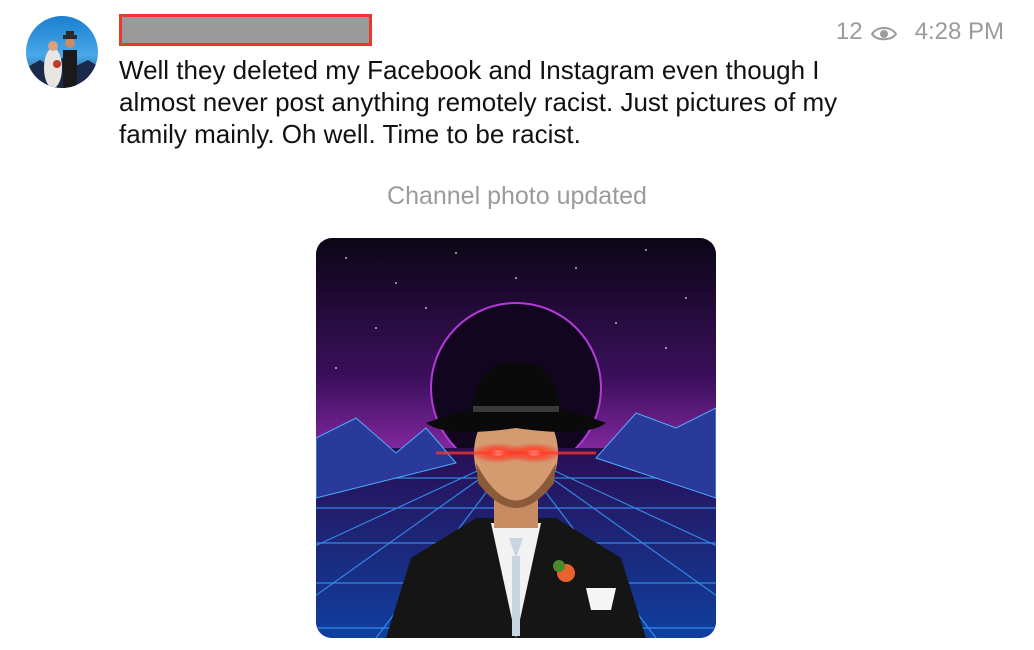  Describe the element at coordinates (517, 196) in the screenshot. I see `service-message: Channel photo updated` at that location.